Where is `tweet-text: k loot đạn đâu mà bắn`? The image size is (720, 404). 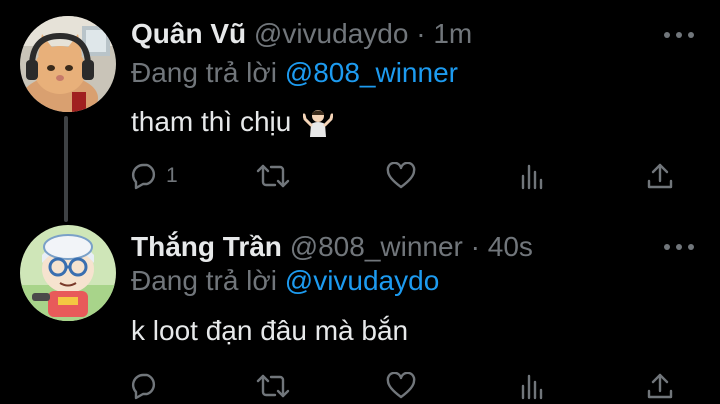
tweet-text: k loot đạn đâu mà bắn is located at coordinates (269, 331).